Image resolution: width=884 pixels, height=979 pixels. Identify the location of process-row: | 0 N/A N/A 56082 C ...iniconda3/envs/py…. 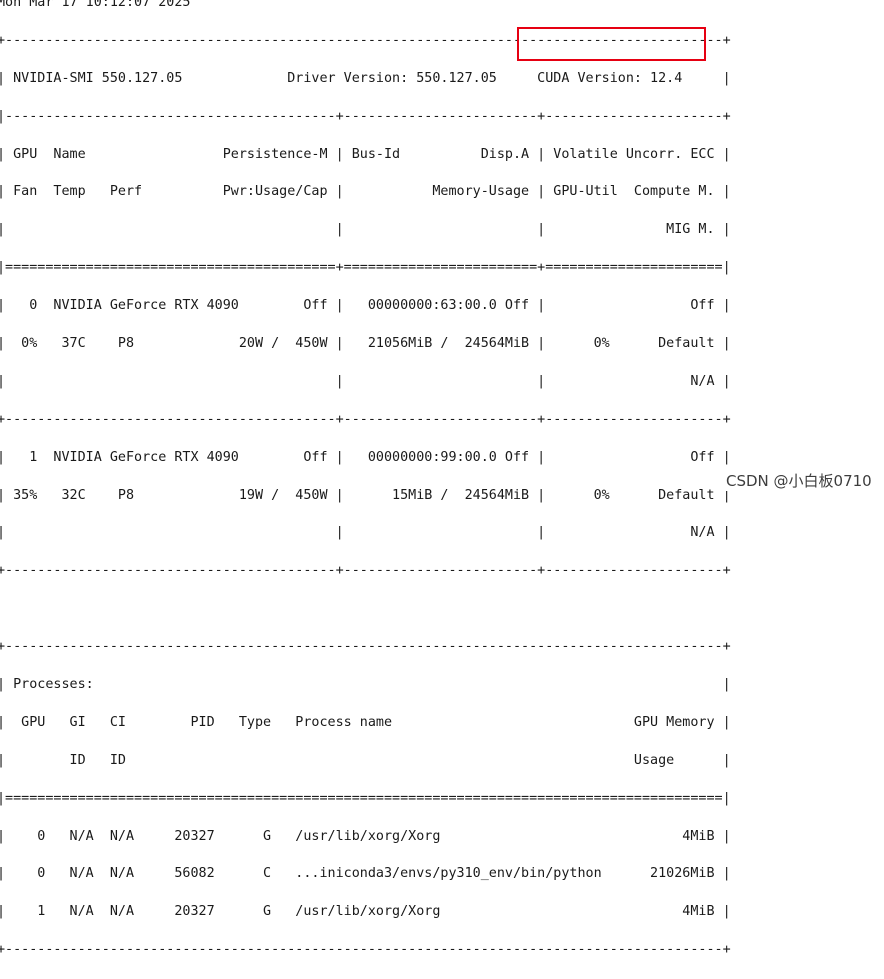
(365, 874).